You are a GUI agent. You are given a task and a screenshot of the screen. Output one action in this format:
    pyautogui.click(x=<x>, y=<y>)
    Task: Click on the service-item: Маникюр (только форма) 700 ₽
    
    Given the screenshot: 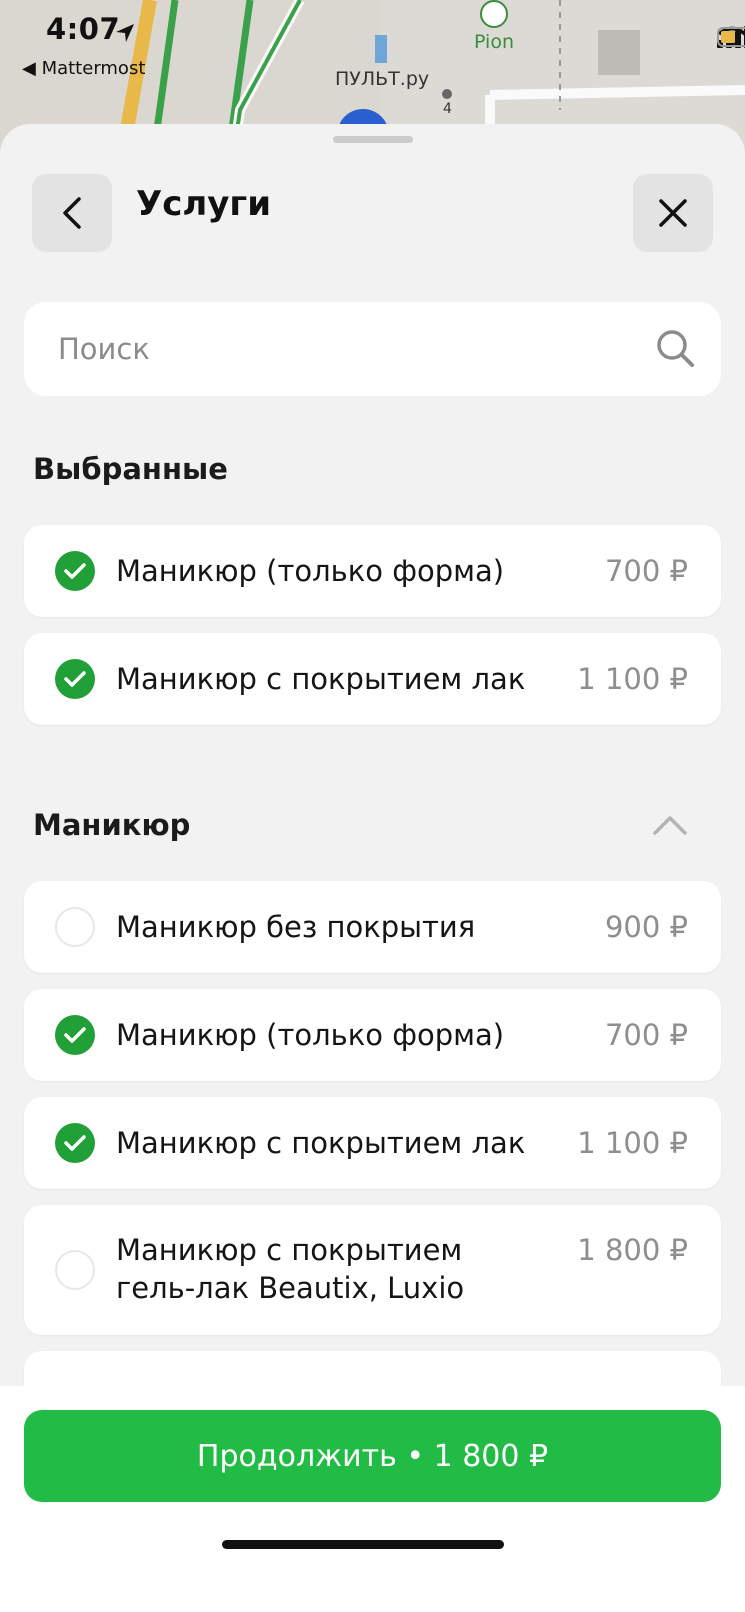 What is the action you would take?
    pyautogui.click(x=372, y=1035)
    